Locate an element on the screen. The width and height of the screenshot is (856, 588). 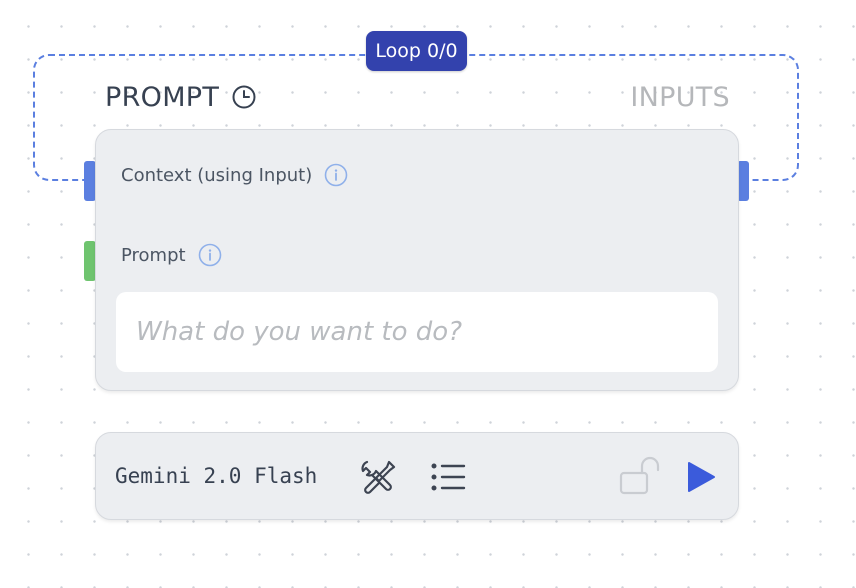
prompt-field-label: Prompt is located at coordinates (171, 255).